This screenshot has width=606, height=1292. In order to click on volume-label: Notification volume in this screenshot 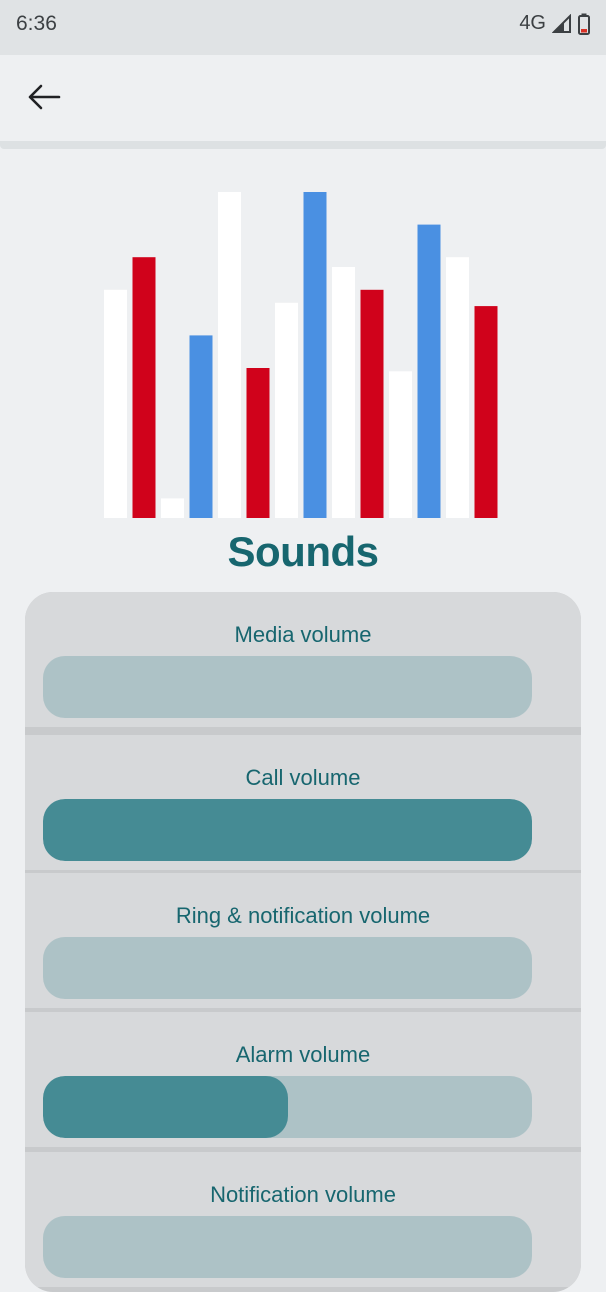, I will do `click(303, 1194)`.